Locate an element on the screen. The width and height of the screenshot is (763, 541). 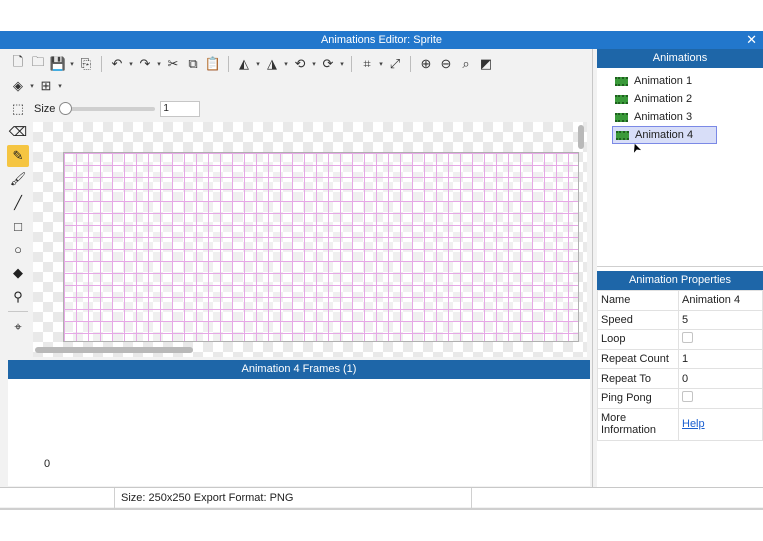
zoom-reset-icon: ⌕ is located at coordinates (466, 64).